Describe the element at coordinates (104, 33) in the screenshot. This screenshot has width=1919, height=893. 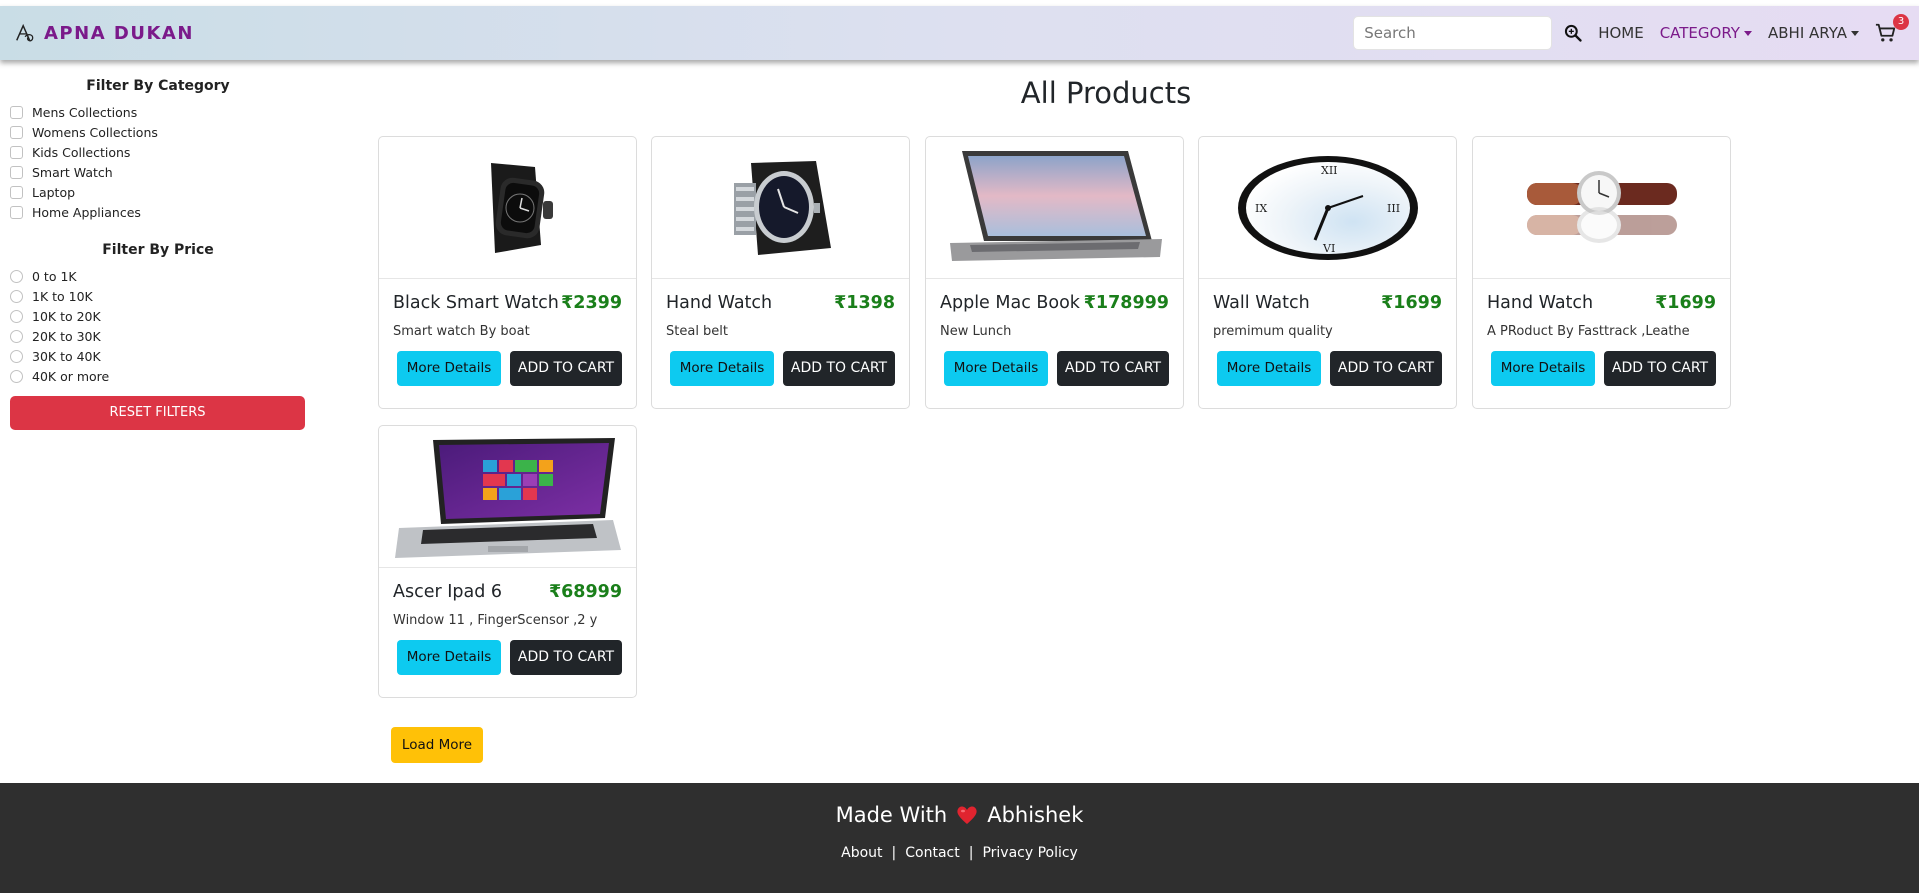
I see `brand: APNA DUKAN` at that location.